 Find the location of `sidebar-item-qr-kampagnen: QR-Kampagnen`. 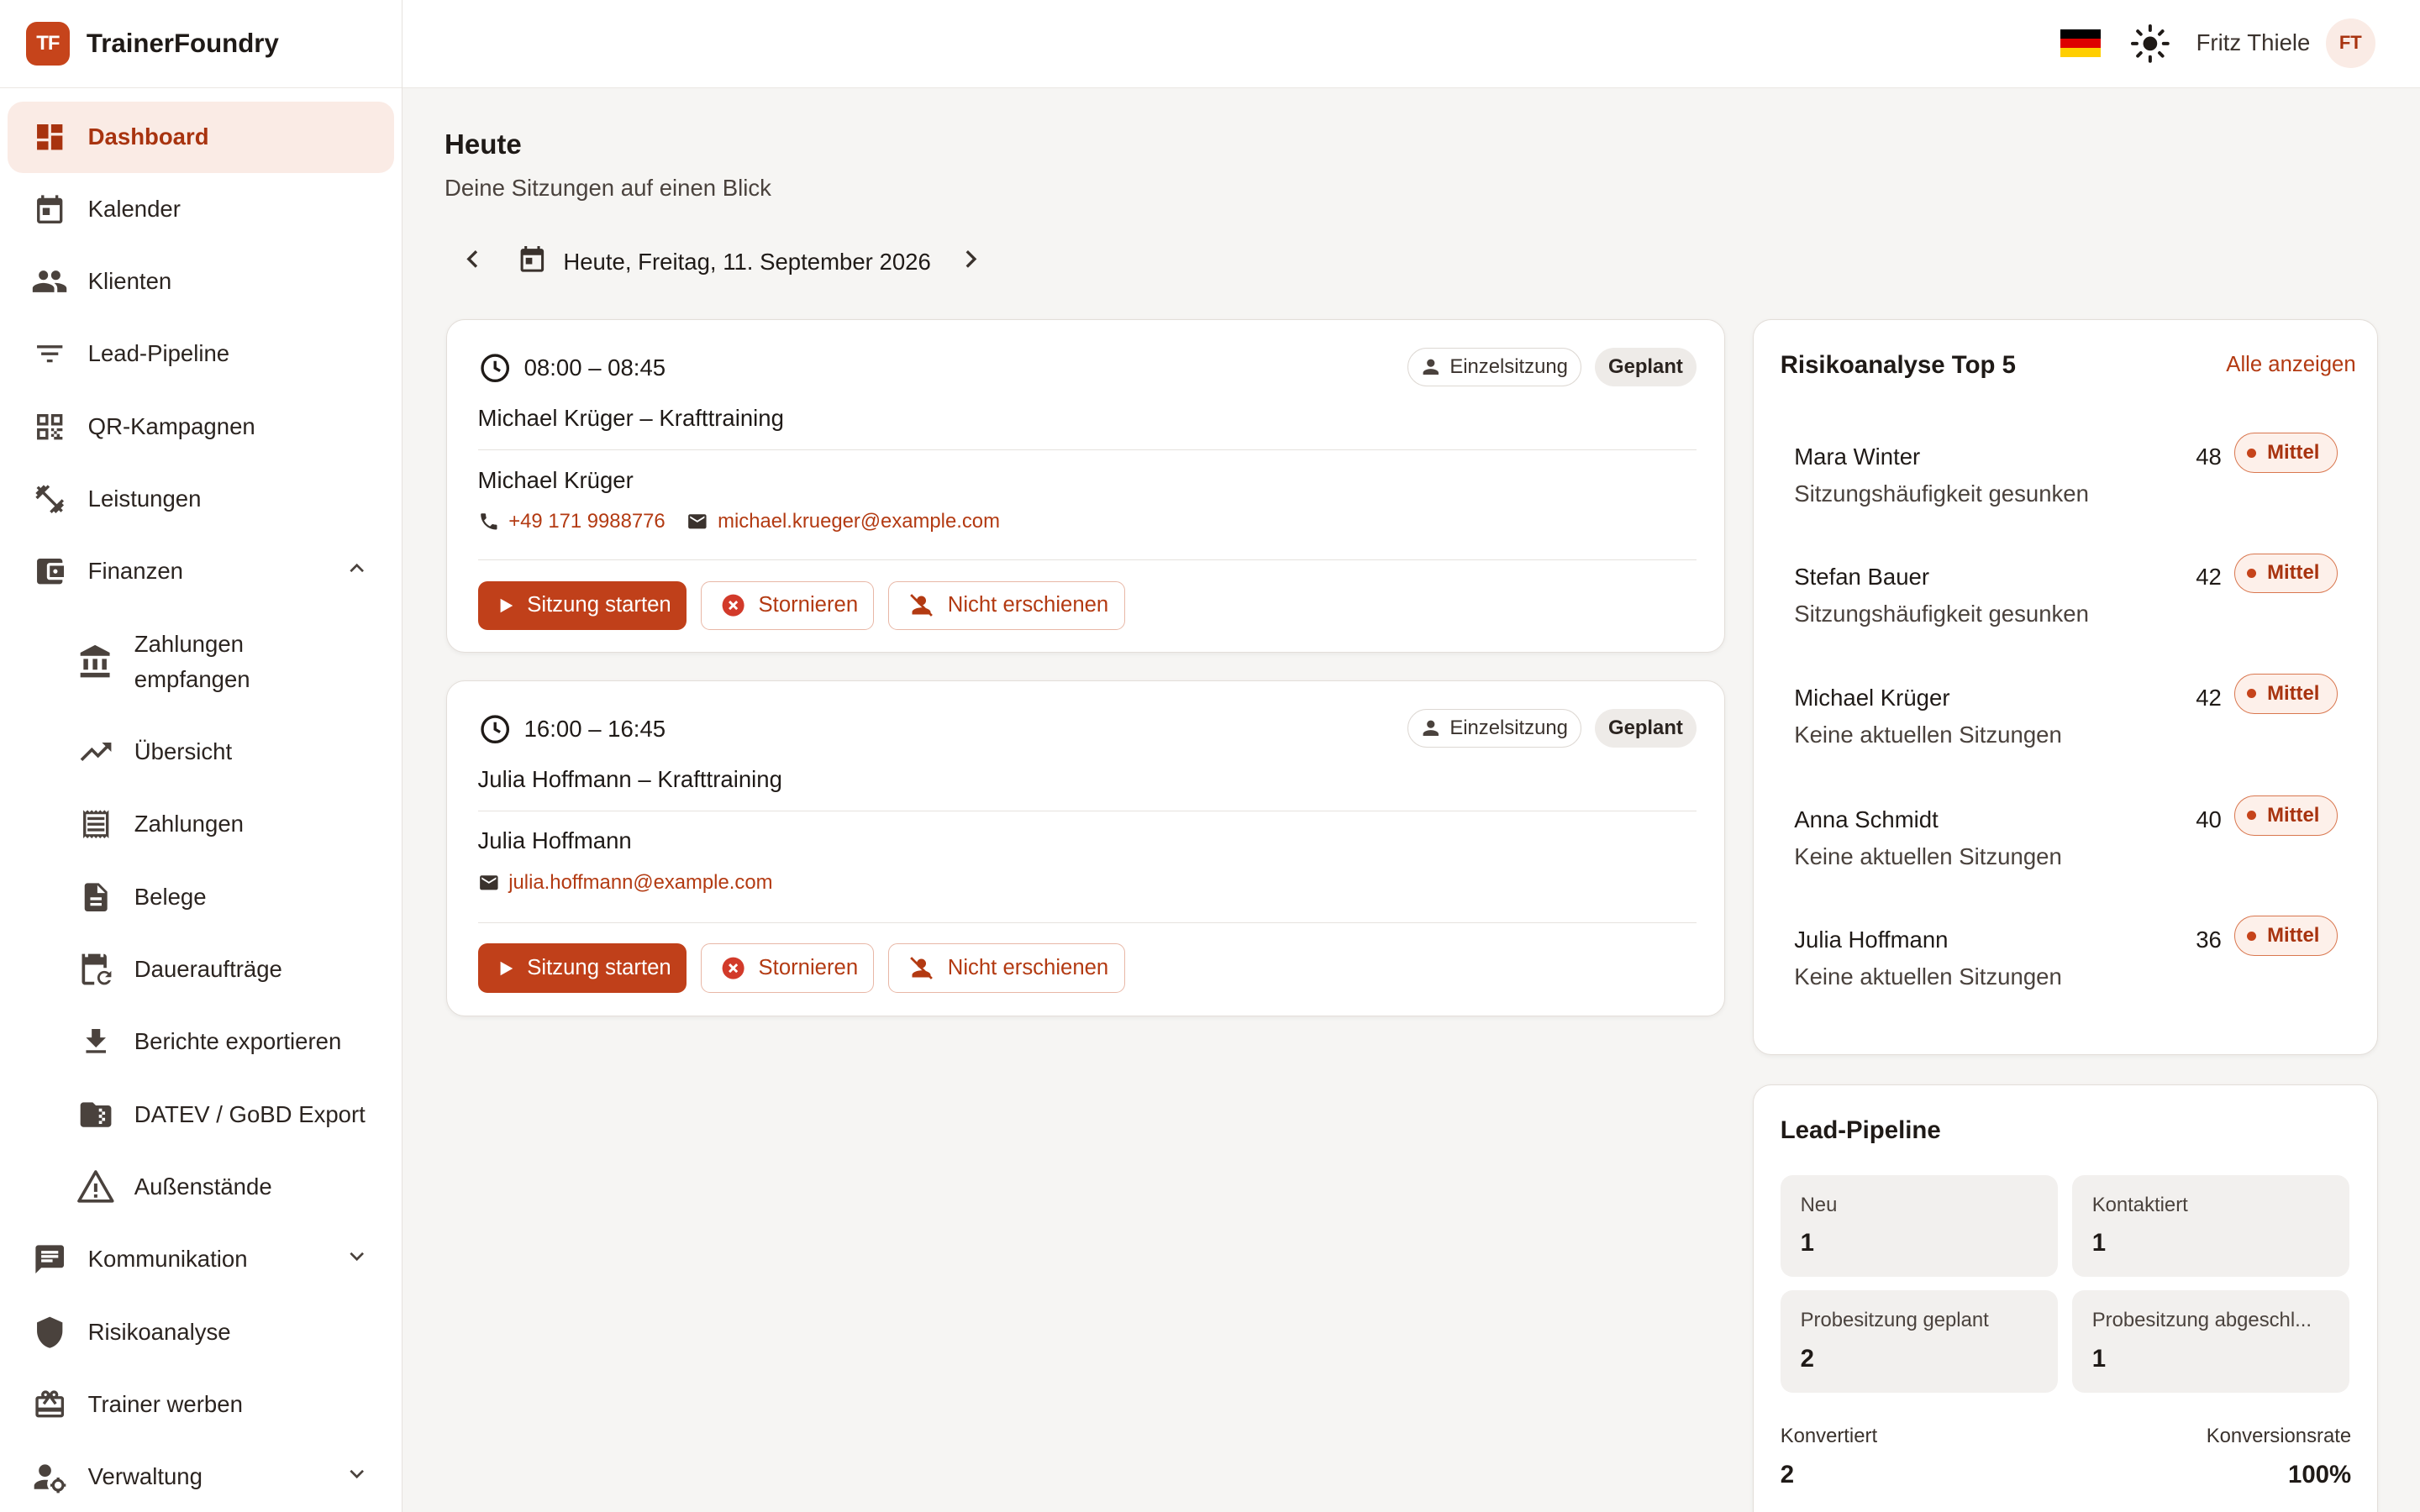

sidebar-item-qr-kampagnen: QR-Kampagnen is located at coordinates (201, 427).